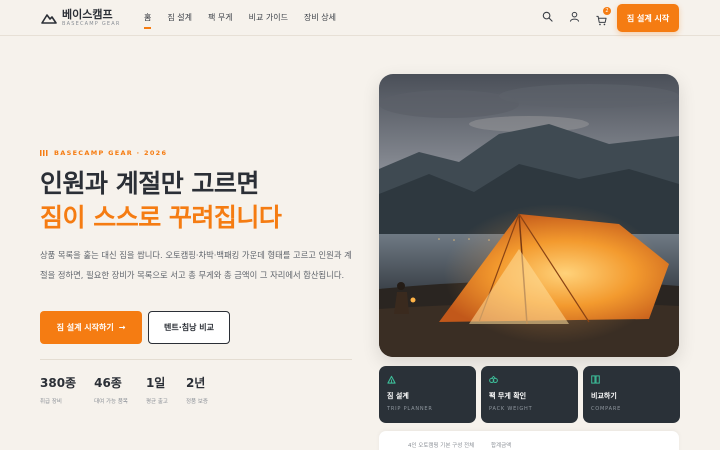 The width and height of the screenshot is (720, 450). Describe the element at coordinates (427, 394) in the screenshot. I see `feature-card-trip-planner: 짐 설계 TRIP PLANNER` at that location.